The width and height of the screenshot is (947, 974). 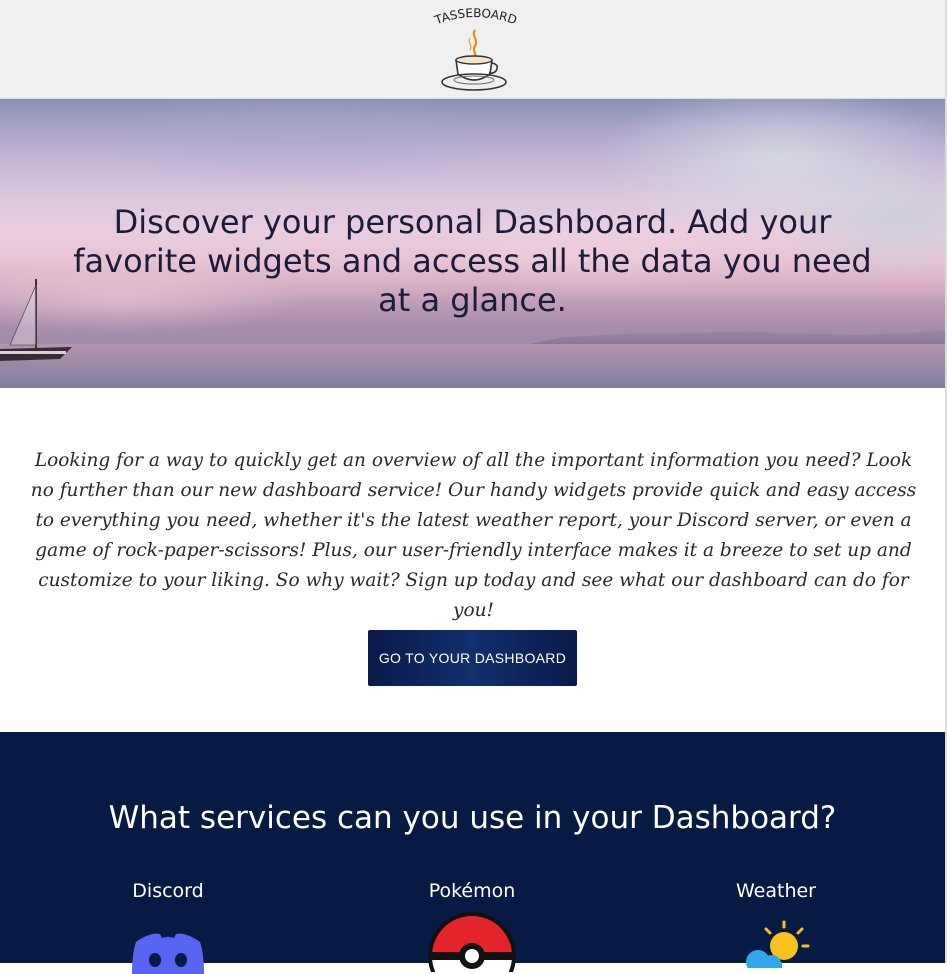 I want to click on tasseboard-logo: TASSEBOARD, so click(x=475, y=50).